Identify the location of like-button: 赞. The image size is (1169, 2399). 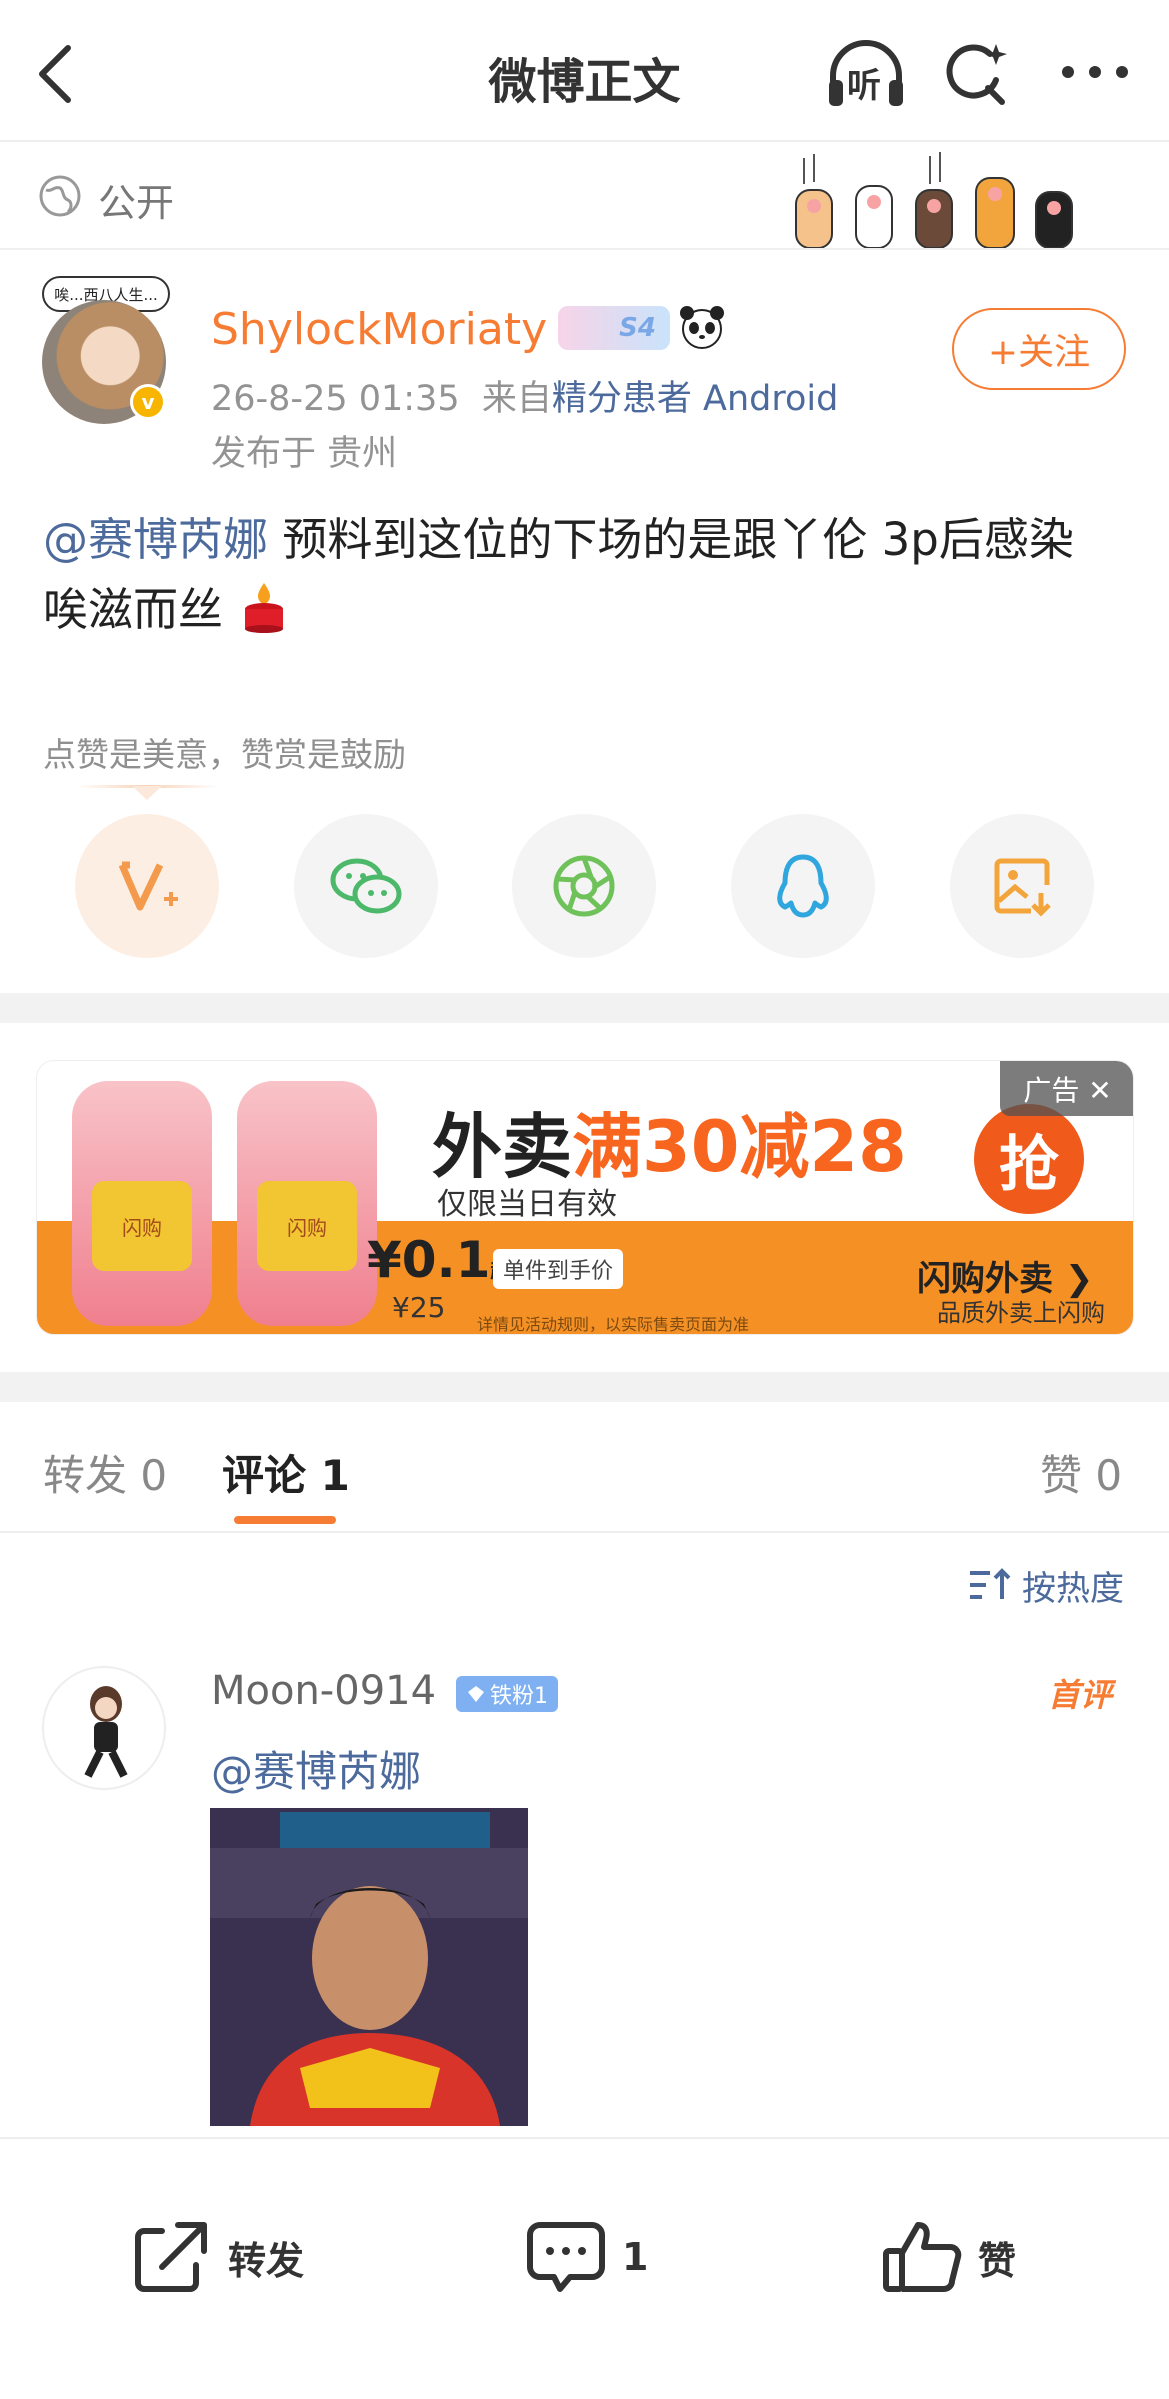
(949, 2257).